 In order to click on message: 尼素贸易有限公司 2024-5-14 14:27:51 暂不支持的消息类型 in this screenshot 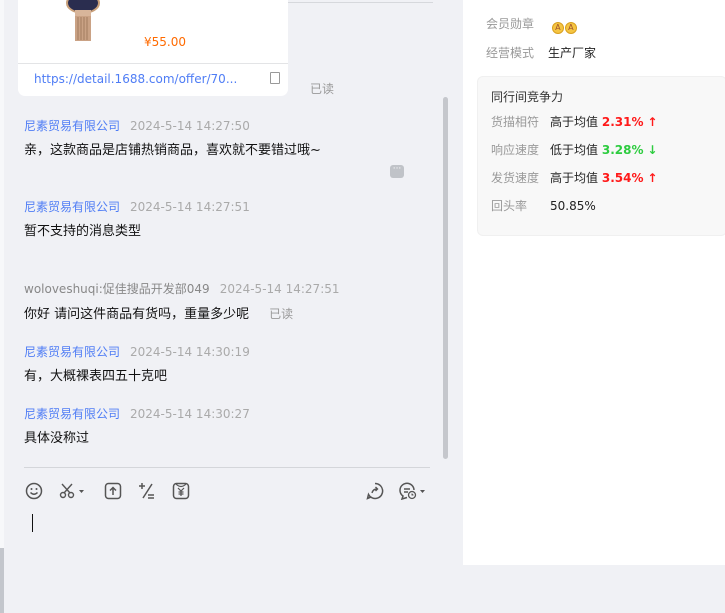, I will do `click(137, 219)`.